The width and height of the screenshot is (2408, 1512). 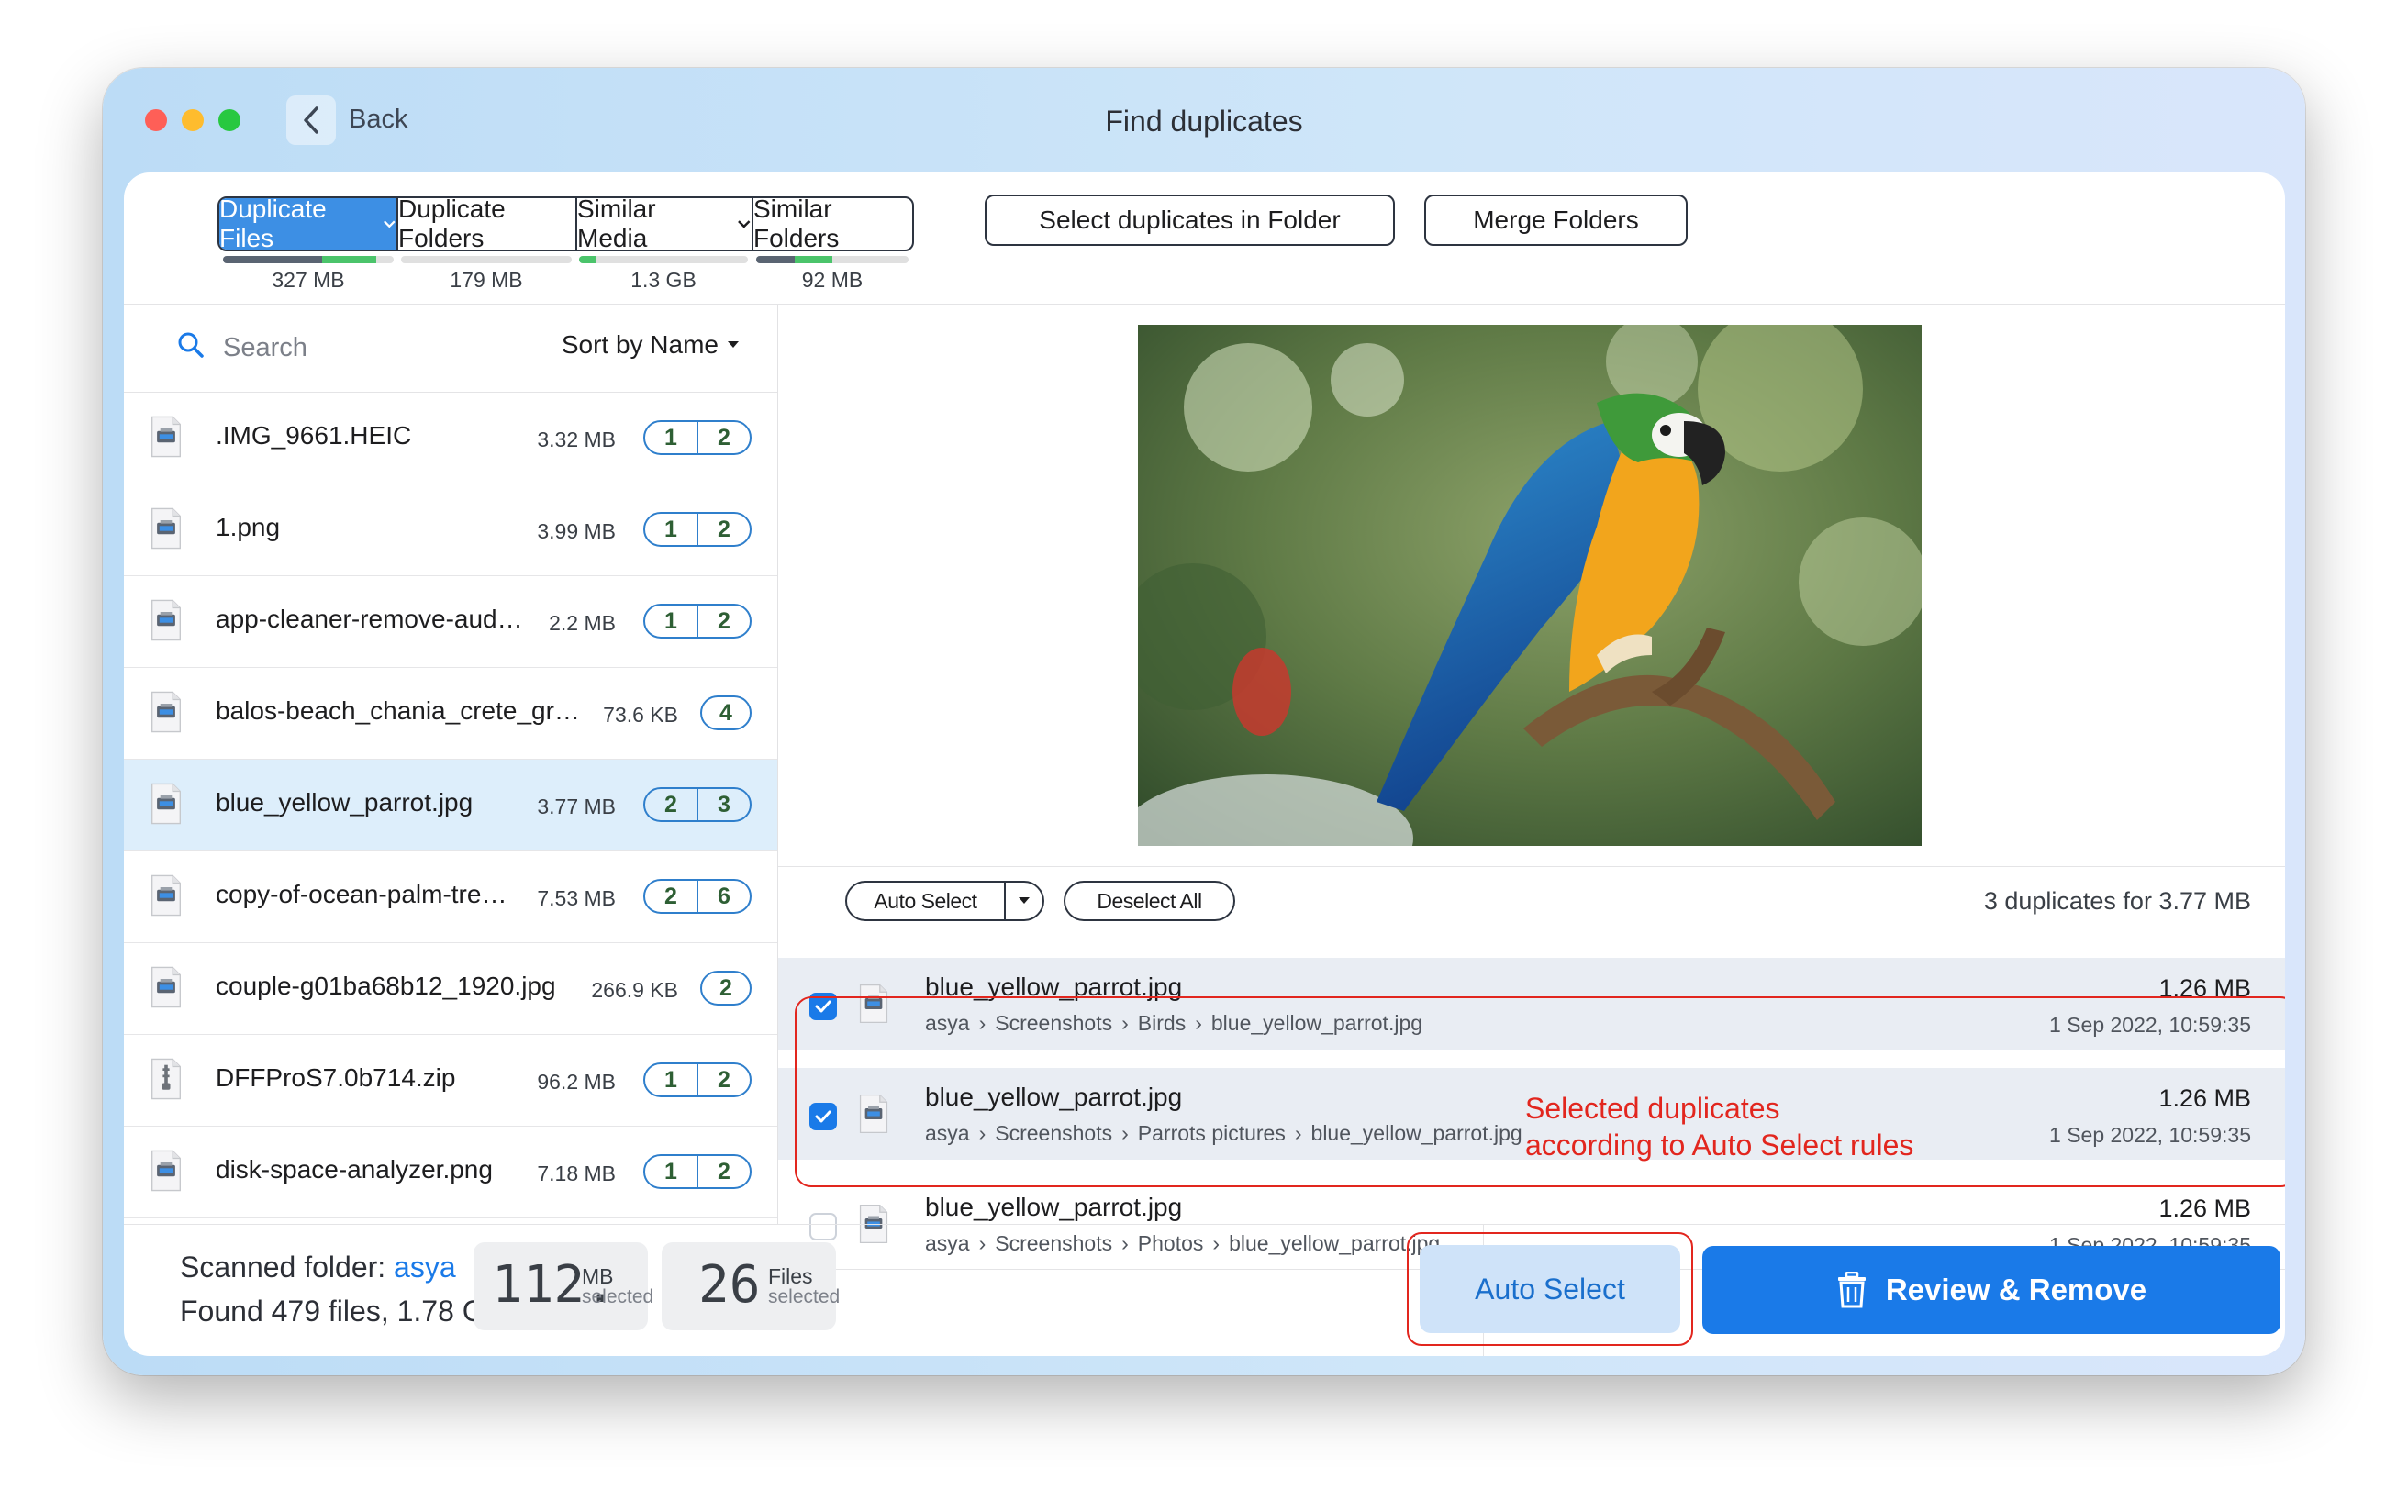 What do you see at coordinates (1171, 1243) in the screenshot?
I see `path-segment: Photos` at bounding box center [1171, 1243].